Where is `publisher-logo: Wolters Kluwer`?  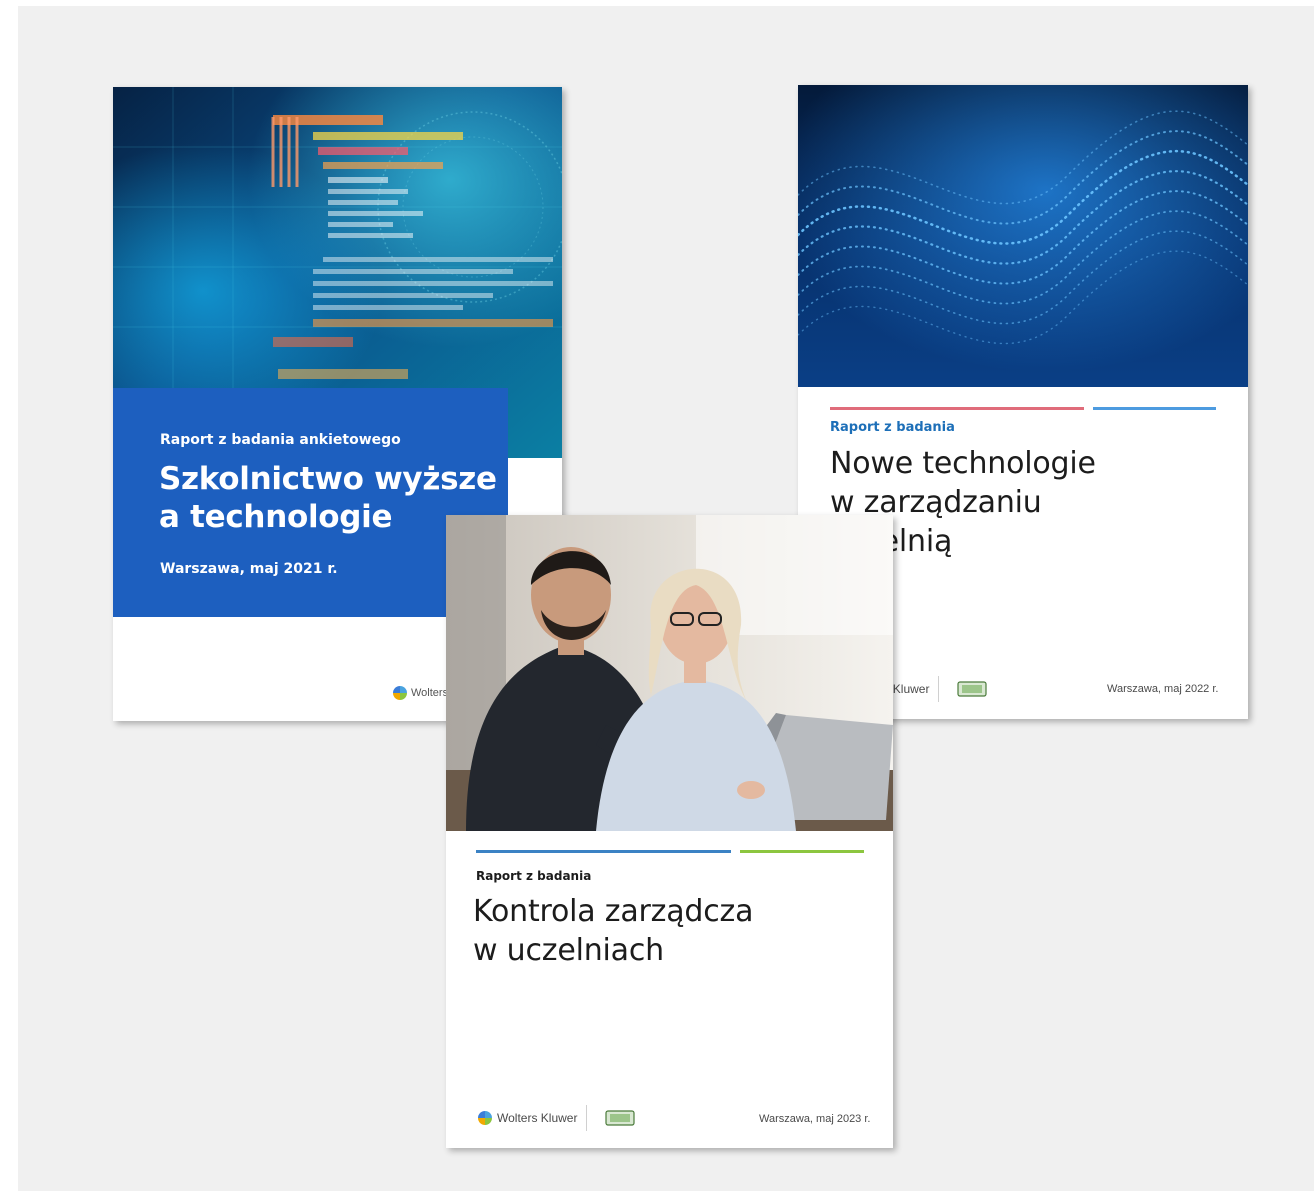
publisher-logo: Wolters Kluwer is located at coordinates (527, 1118).